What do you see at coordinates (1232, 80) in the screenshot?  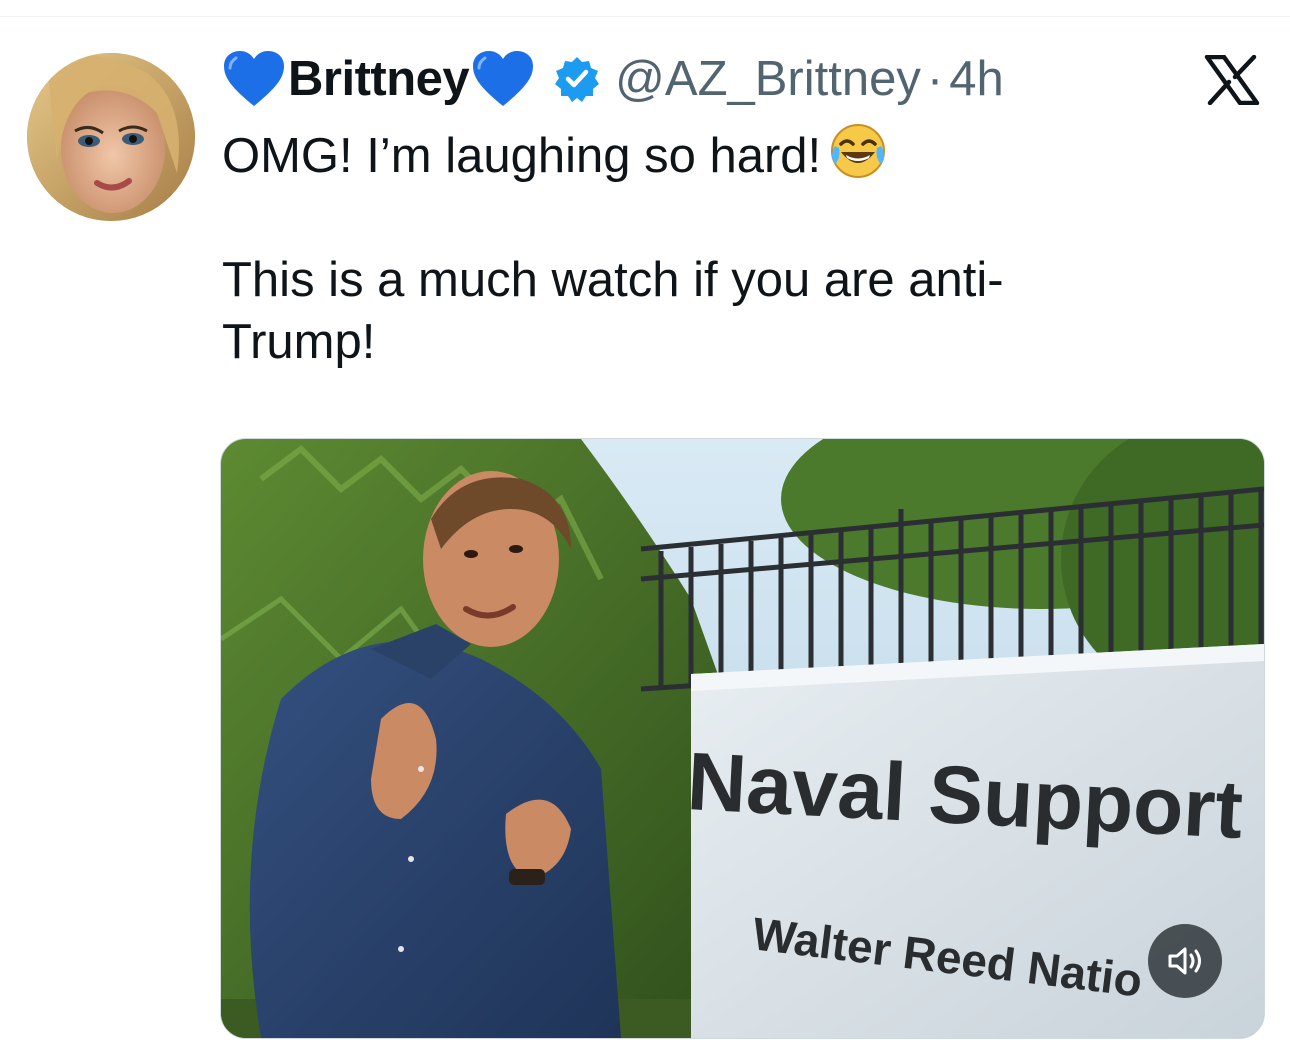 I see `x-logo-icon` at bounding box center [1232, 80].